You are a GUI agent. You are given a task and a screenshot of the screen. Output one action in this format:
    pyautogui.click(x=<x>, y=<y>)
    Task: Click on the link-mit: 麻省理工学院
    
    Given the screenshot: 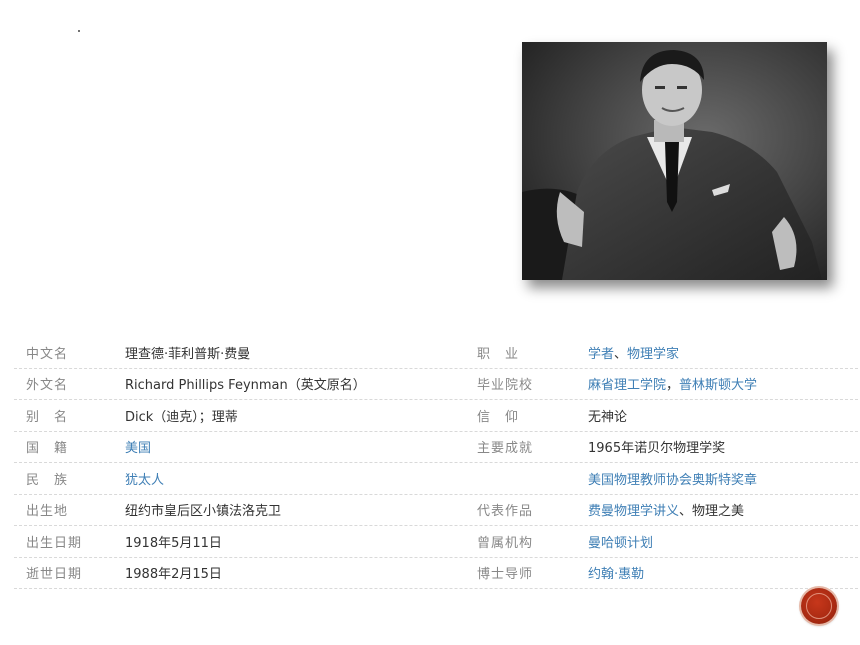 What is the action you would take?
    pyautogui.click(x=627, y=385)
    